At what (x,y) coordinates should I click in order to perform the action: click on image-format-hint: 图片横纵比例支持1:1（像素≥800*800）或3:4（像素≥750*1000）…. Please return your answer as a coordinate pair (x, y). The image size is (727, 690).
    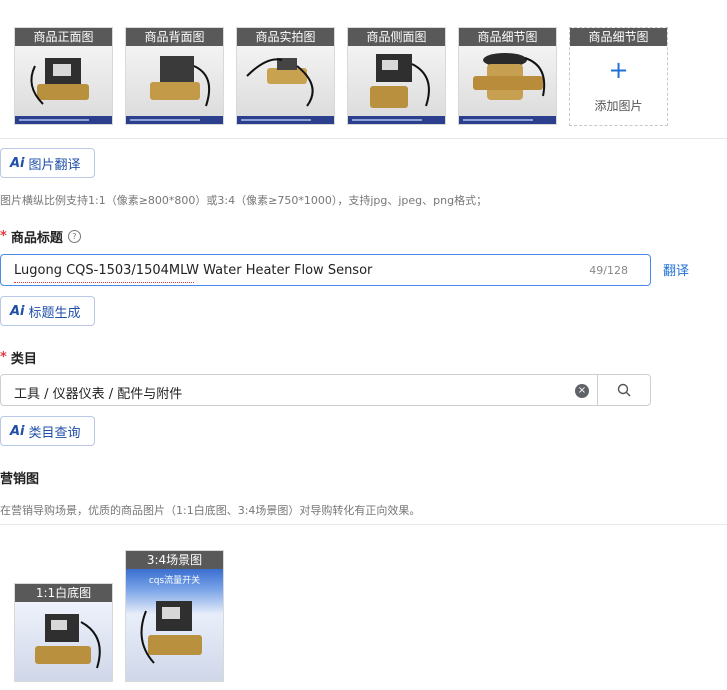
    Looking at the image, I should click on (244, 200).